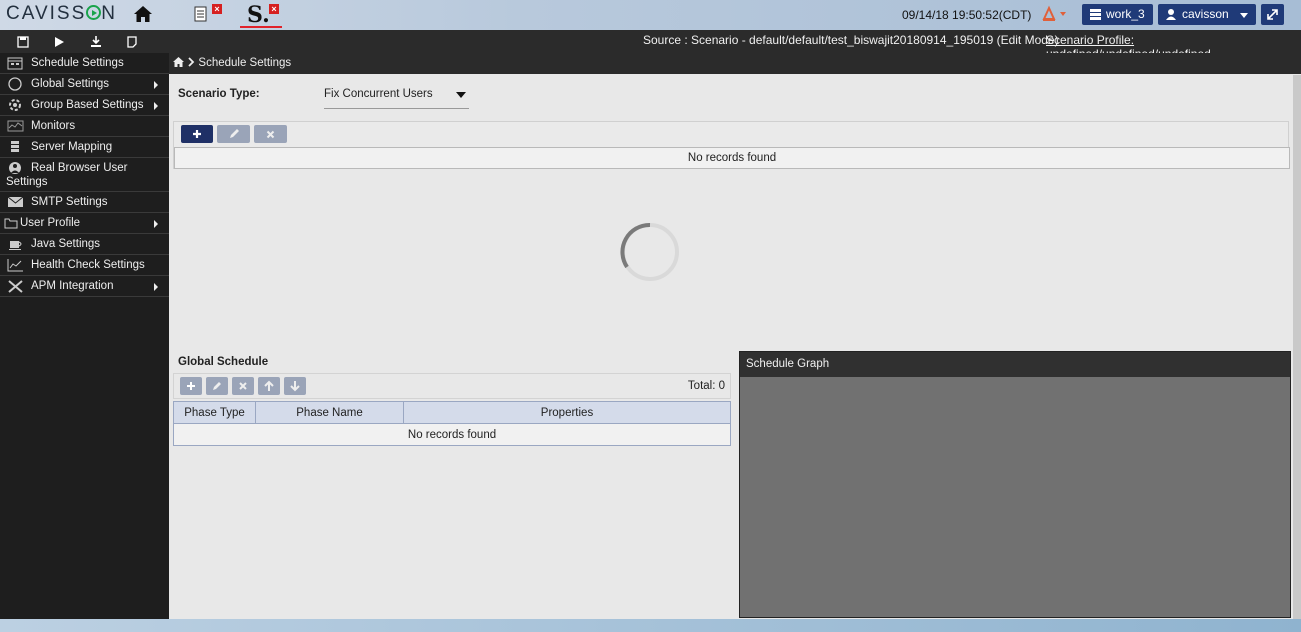 The image size is (1301, 632). Describe the element at coordinates (200, 14) in the screenshot. I see `document-icon` at that location.